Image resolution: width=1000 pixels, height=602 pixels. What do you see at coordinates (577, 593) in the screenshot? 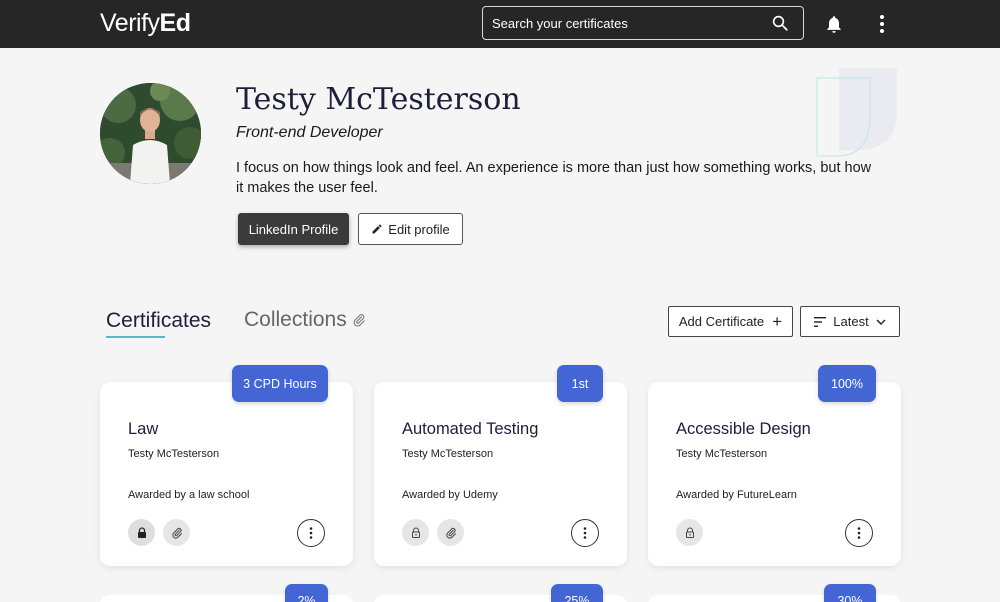
I see `certificate-badge: 25%` at bounding box center [577, 593].